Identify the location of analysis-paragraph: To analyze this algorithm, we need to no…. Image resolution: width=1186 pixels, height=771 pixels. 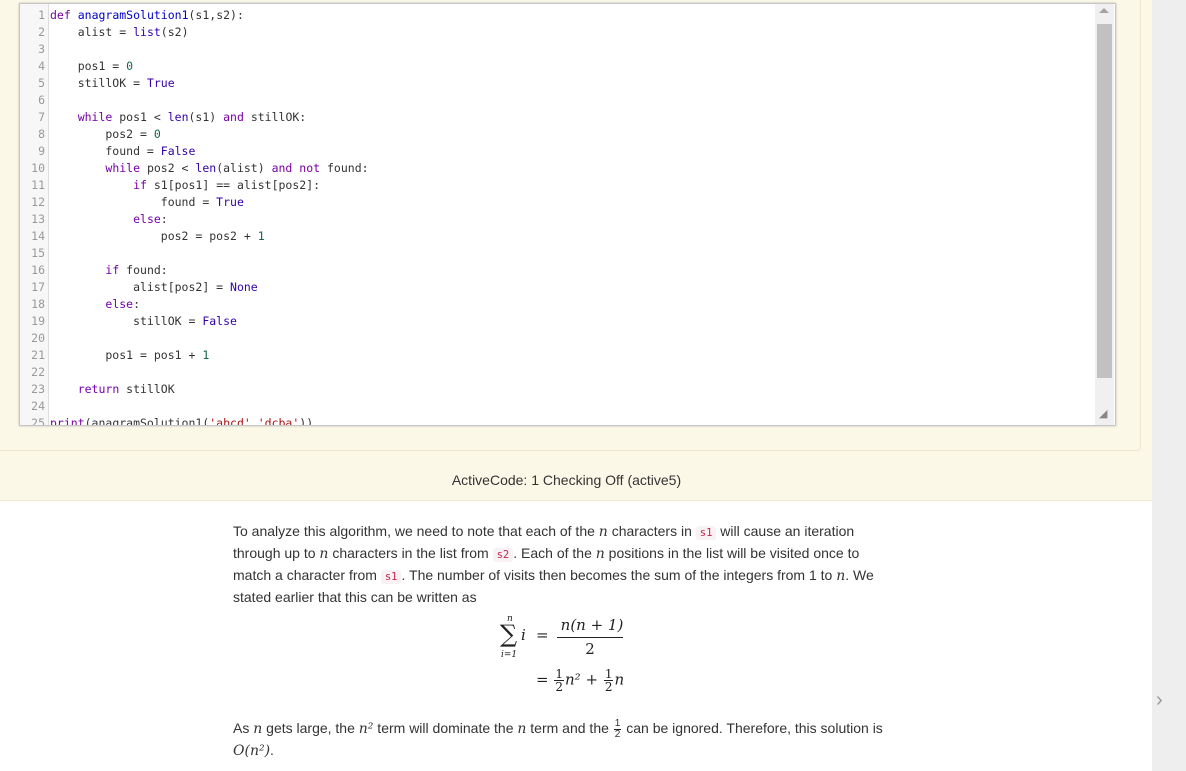
(563, 564).